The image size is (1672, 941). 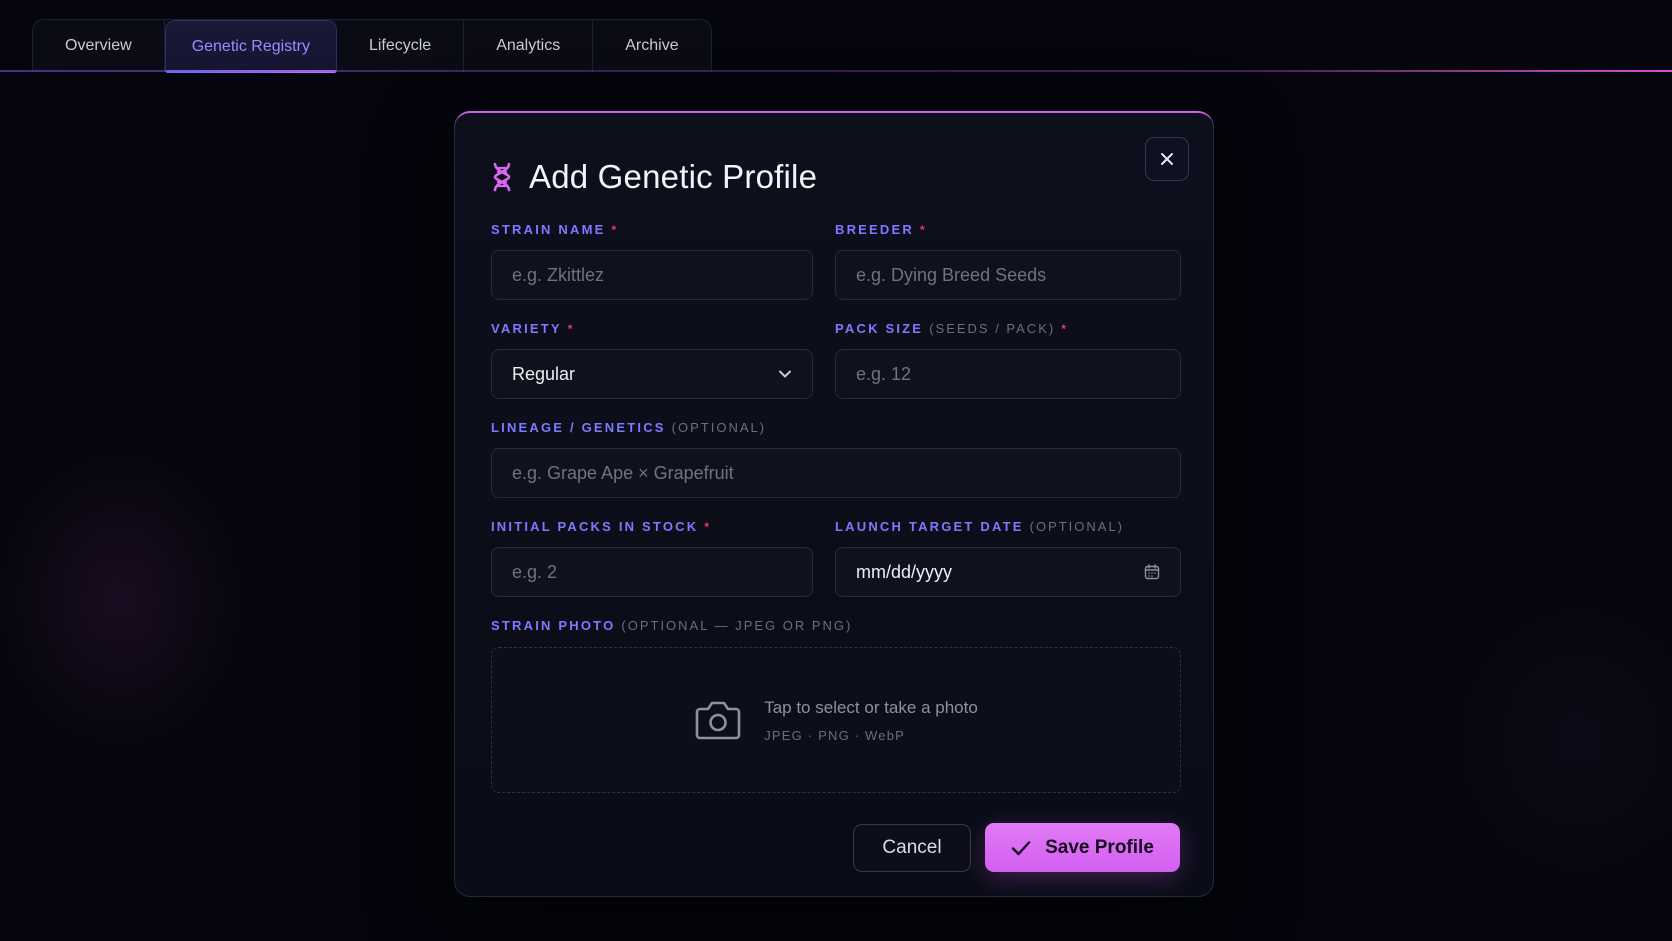 I want to click on save-profile-label: Save Profile, so click(x=1099, y=847).